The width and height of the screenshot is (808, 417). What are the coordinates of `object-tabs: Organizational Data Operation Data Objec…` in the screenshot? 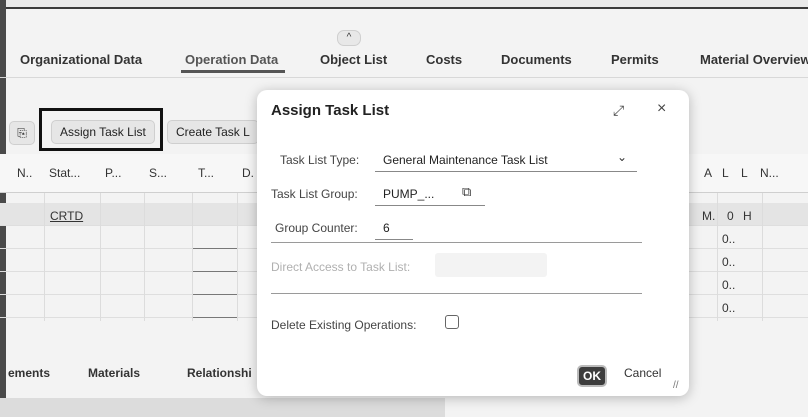 It's located at (404, 59).